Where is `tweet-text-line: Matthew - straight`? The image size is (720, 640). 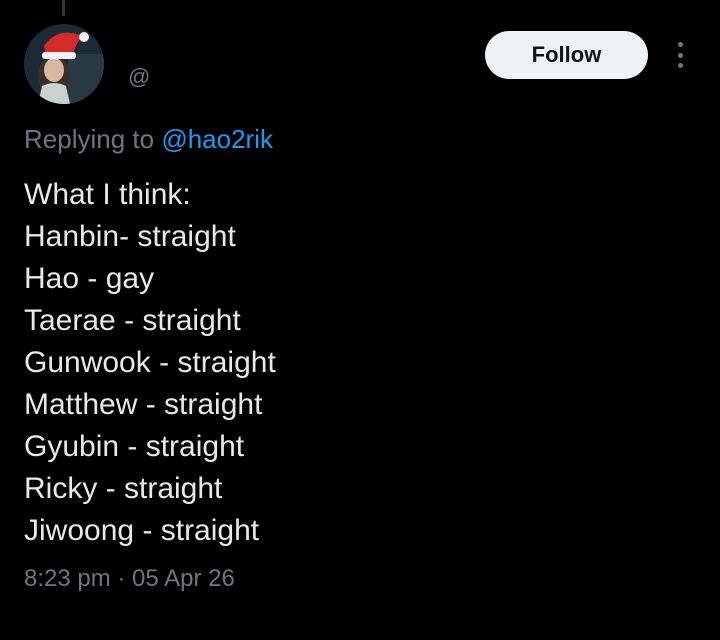 tweet-text-line: Matthew - straight is located at coordinates (143, 404).